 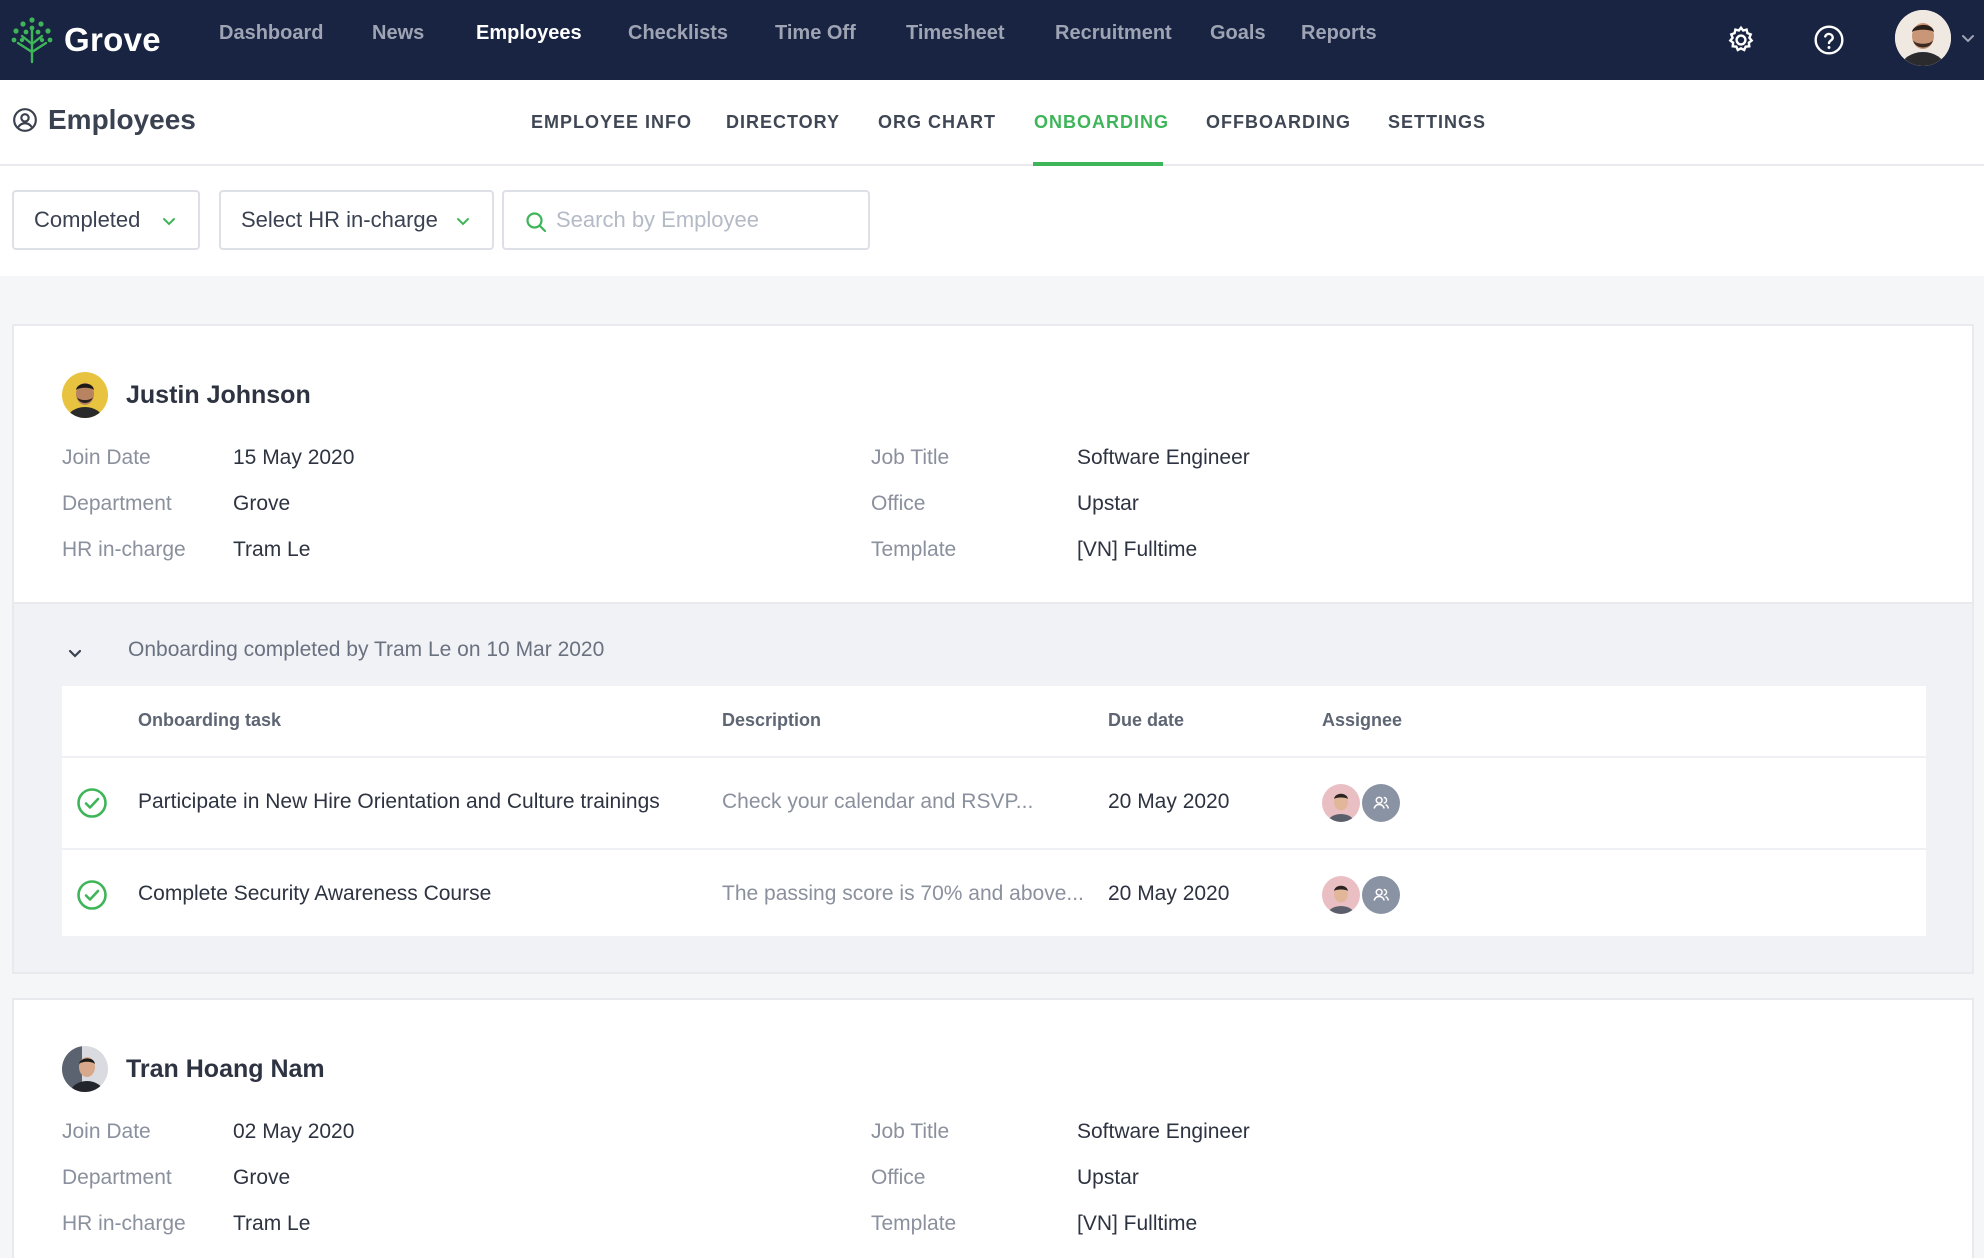 What do you see at coordinates (398, 33) in the screenshot?
I see `nav-news: News` at bounding box center [398, 33].